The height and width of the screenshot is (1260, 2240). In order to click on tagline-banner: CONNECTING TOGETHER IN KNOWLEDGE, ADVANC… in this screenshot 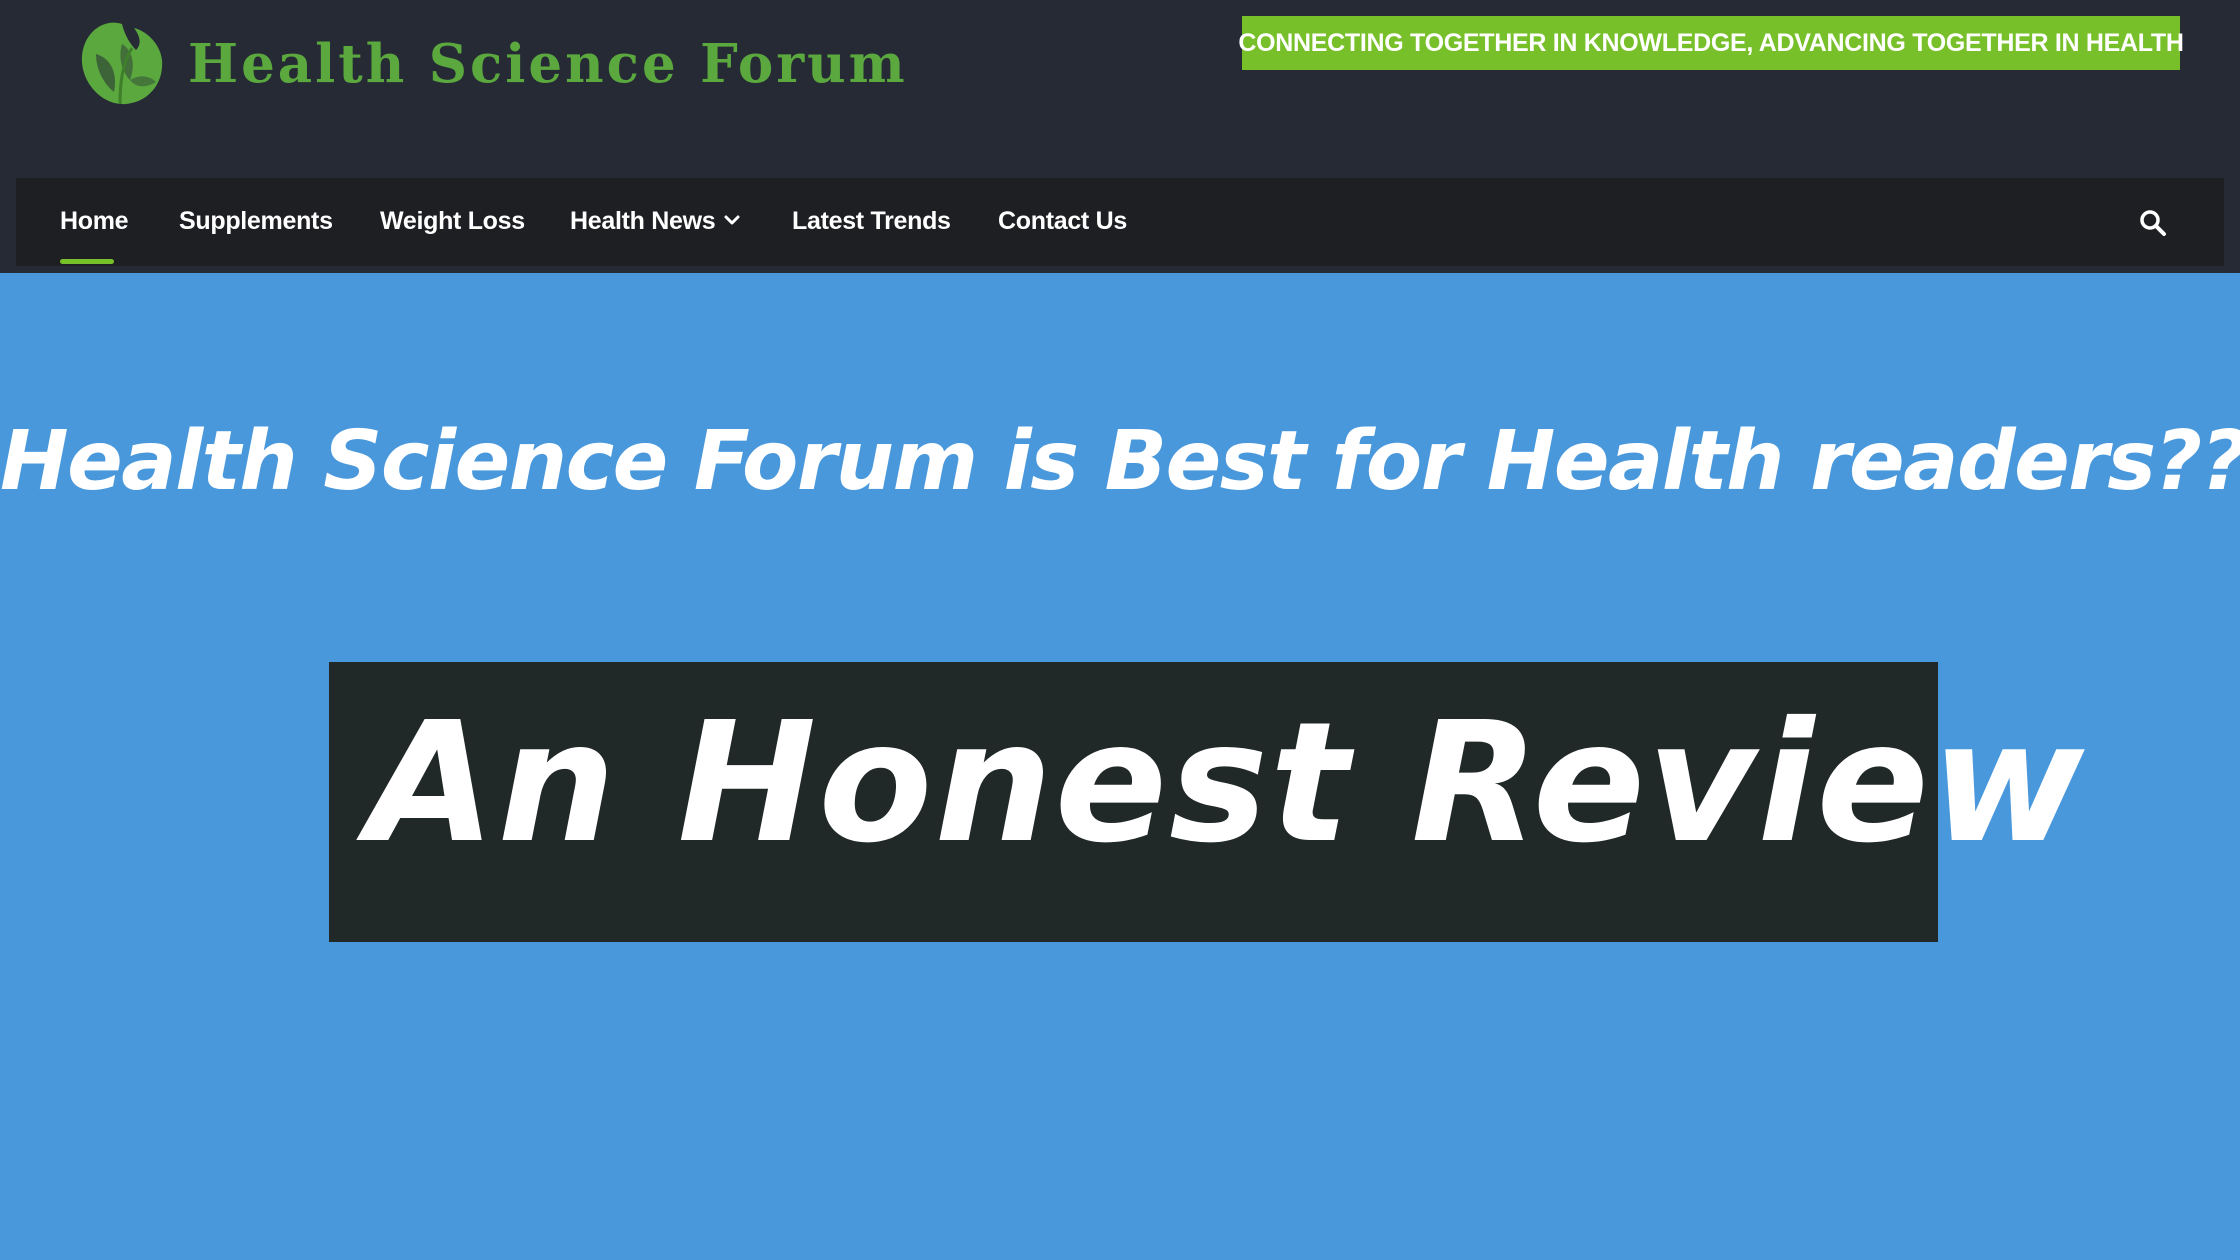, I will do `click(1711, 43)`.